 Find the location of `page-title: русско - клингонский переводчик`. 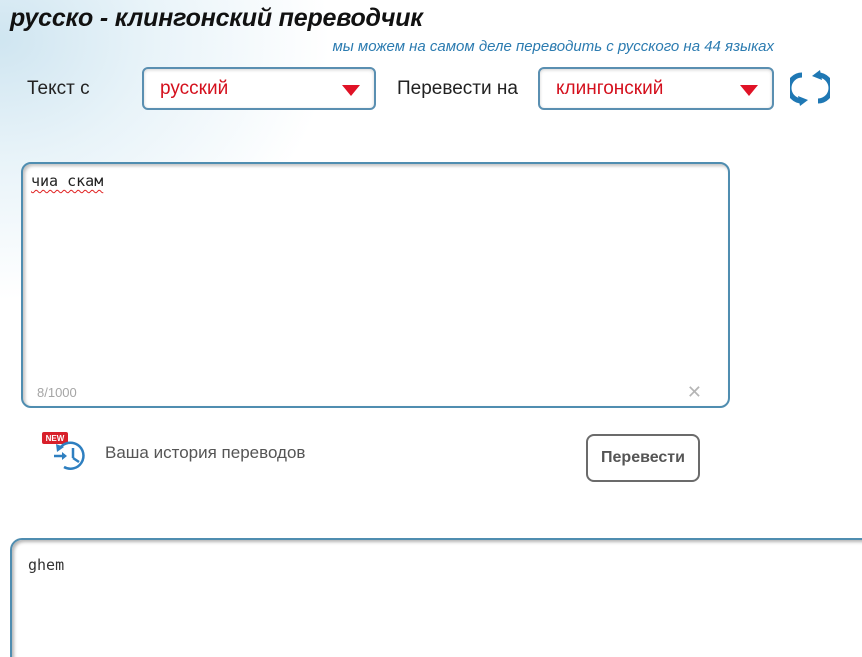

page-title: русско - клингонский переводчик is located at coordinates (216, 18).